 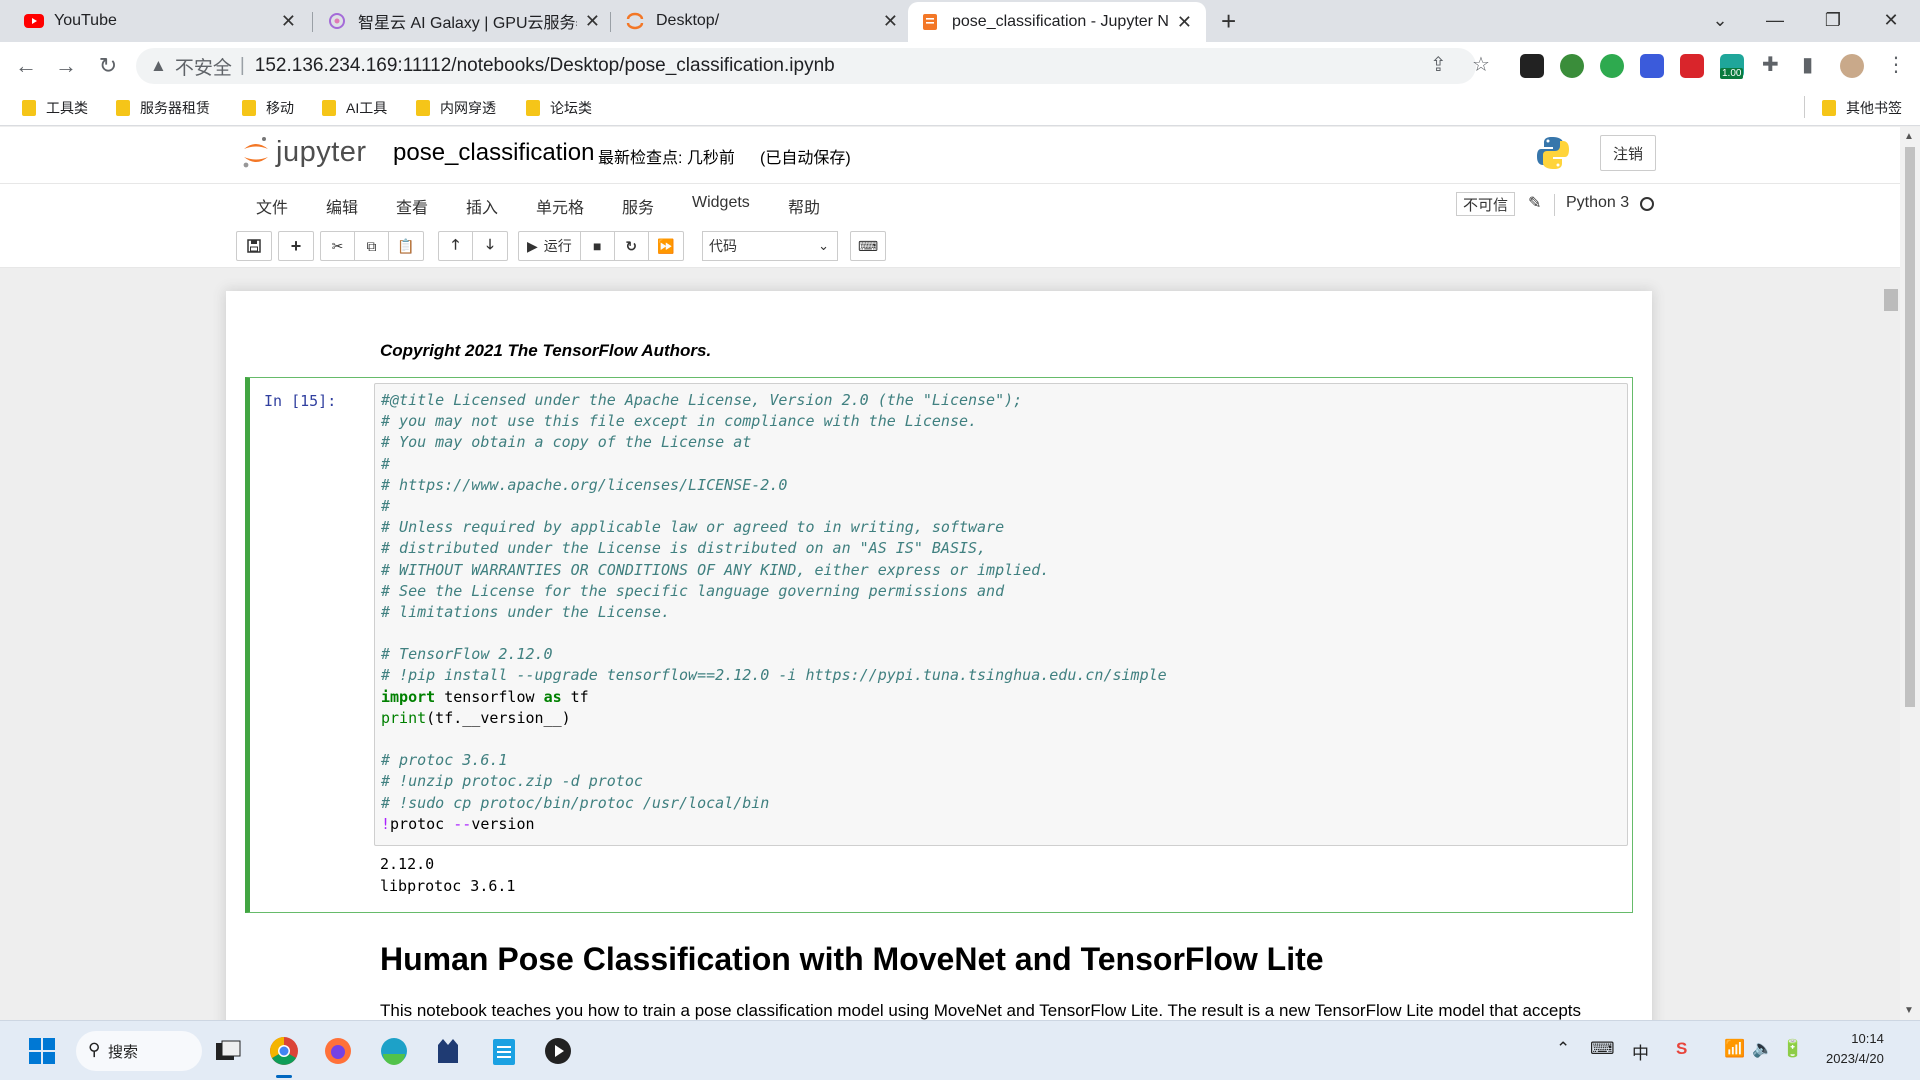 I want to click on fast-forward-icon: ⏩, so click(x=666, y=246).